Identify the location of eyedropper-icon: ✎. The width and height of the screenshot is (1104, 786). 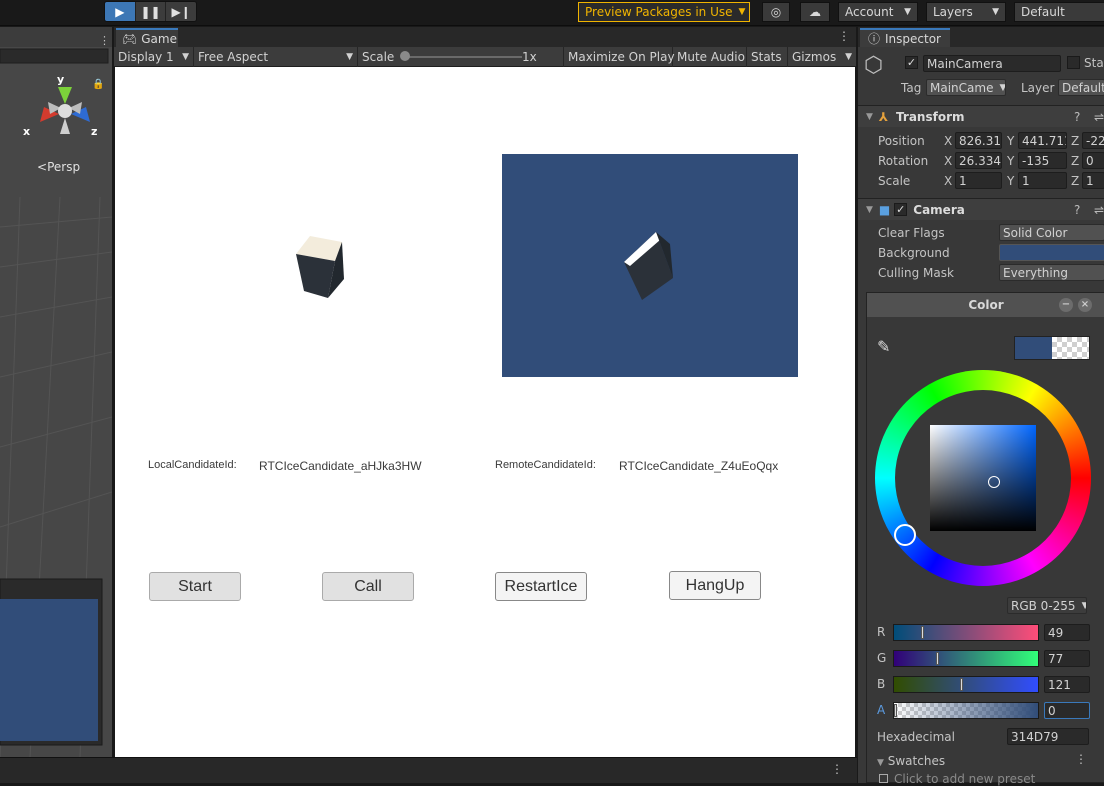
(883, 346).